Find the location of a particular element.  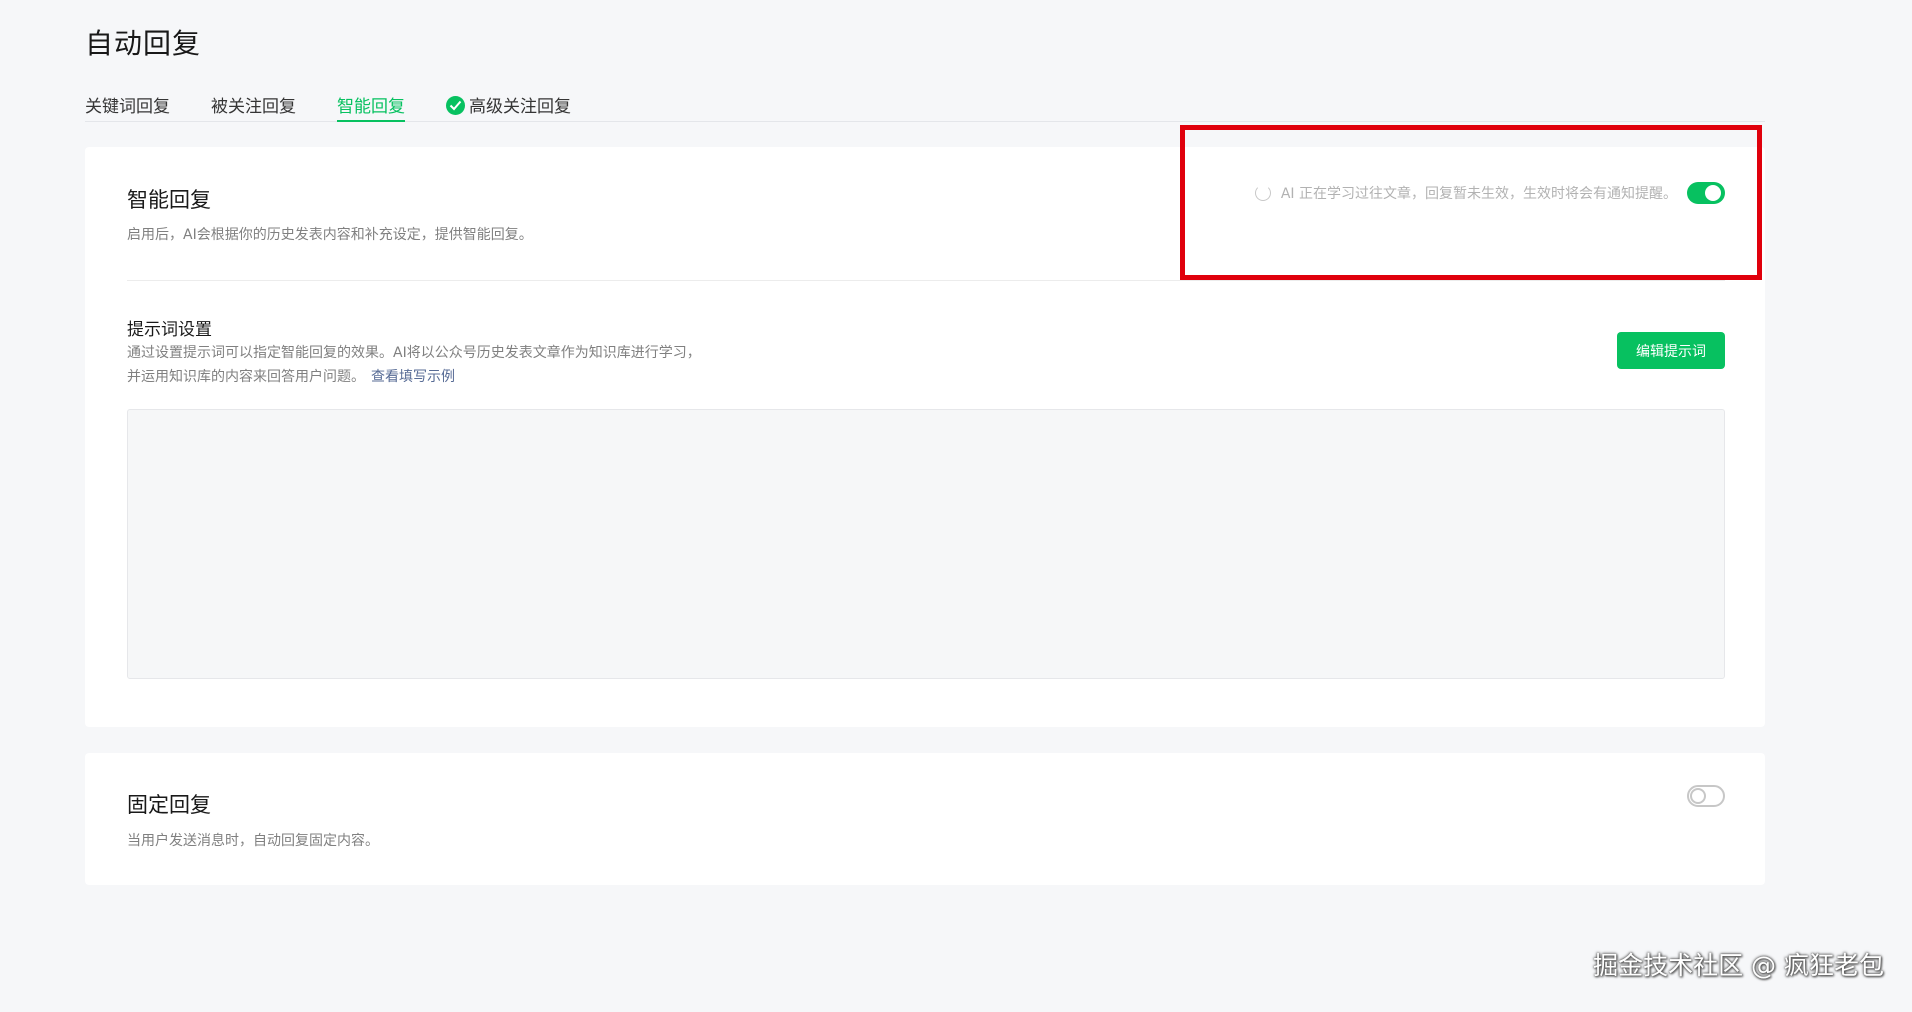

tab-bar: 关键词回复 被关注回复 智能回复 高级关注回复 is located at coordinates (925, 106).